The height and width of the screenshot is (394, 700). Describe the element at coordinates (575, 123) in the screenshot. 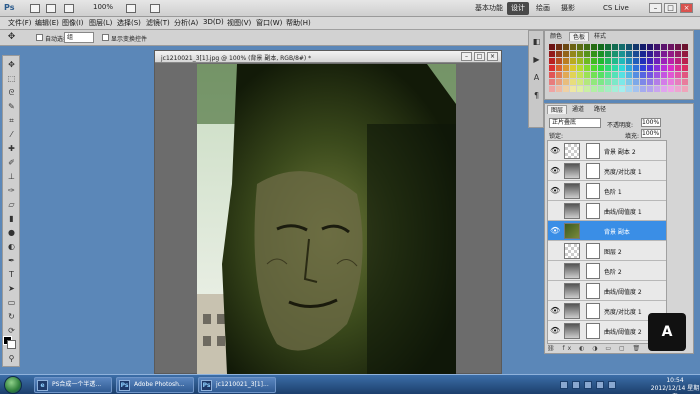

I see `blend-mode-dropdown: 正片叠底` at that location.